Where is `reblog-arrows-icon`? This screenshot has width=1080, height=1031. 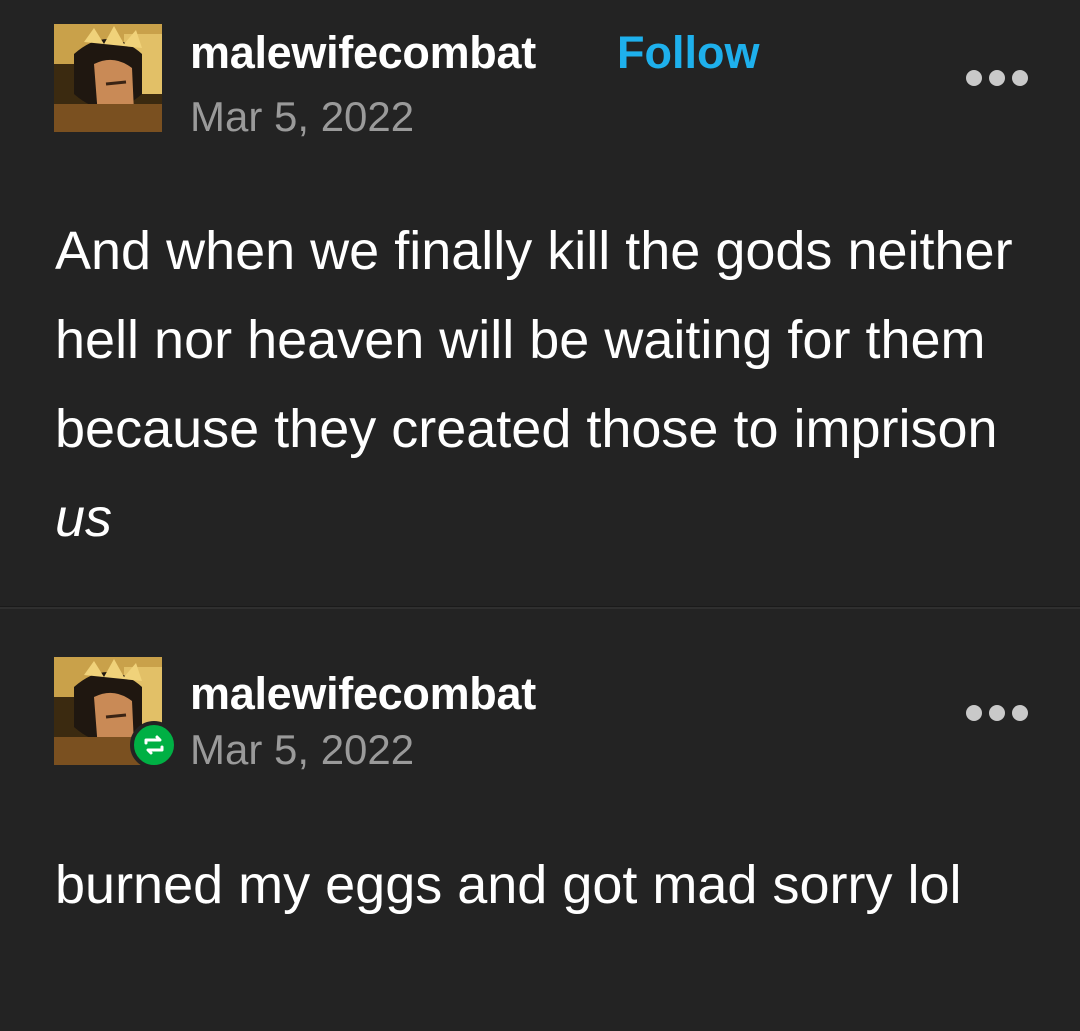 reblog-arrows-icon is located at coordinates (154, 745).